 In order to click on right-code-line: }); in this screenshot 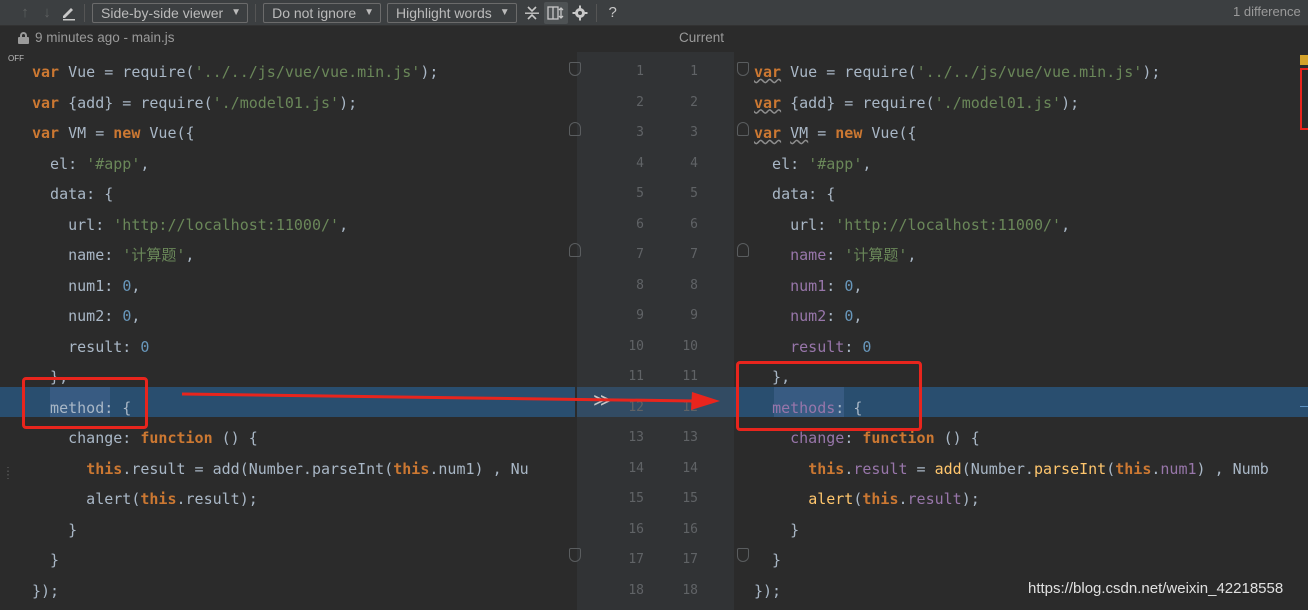, I will do `click(767, 591)`.